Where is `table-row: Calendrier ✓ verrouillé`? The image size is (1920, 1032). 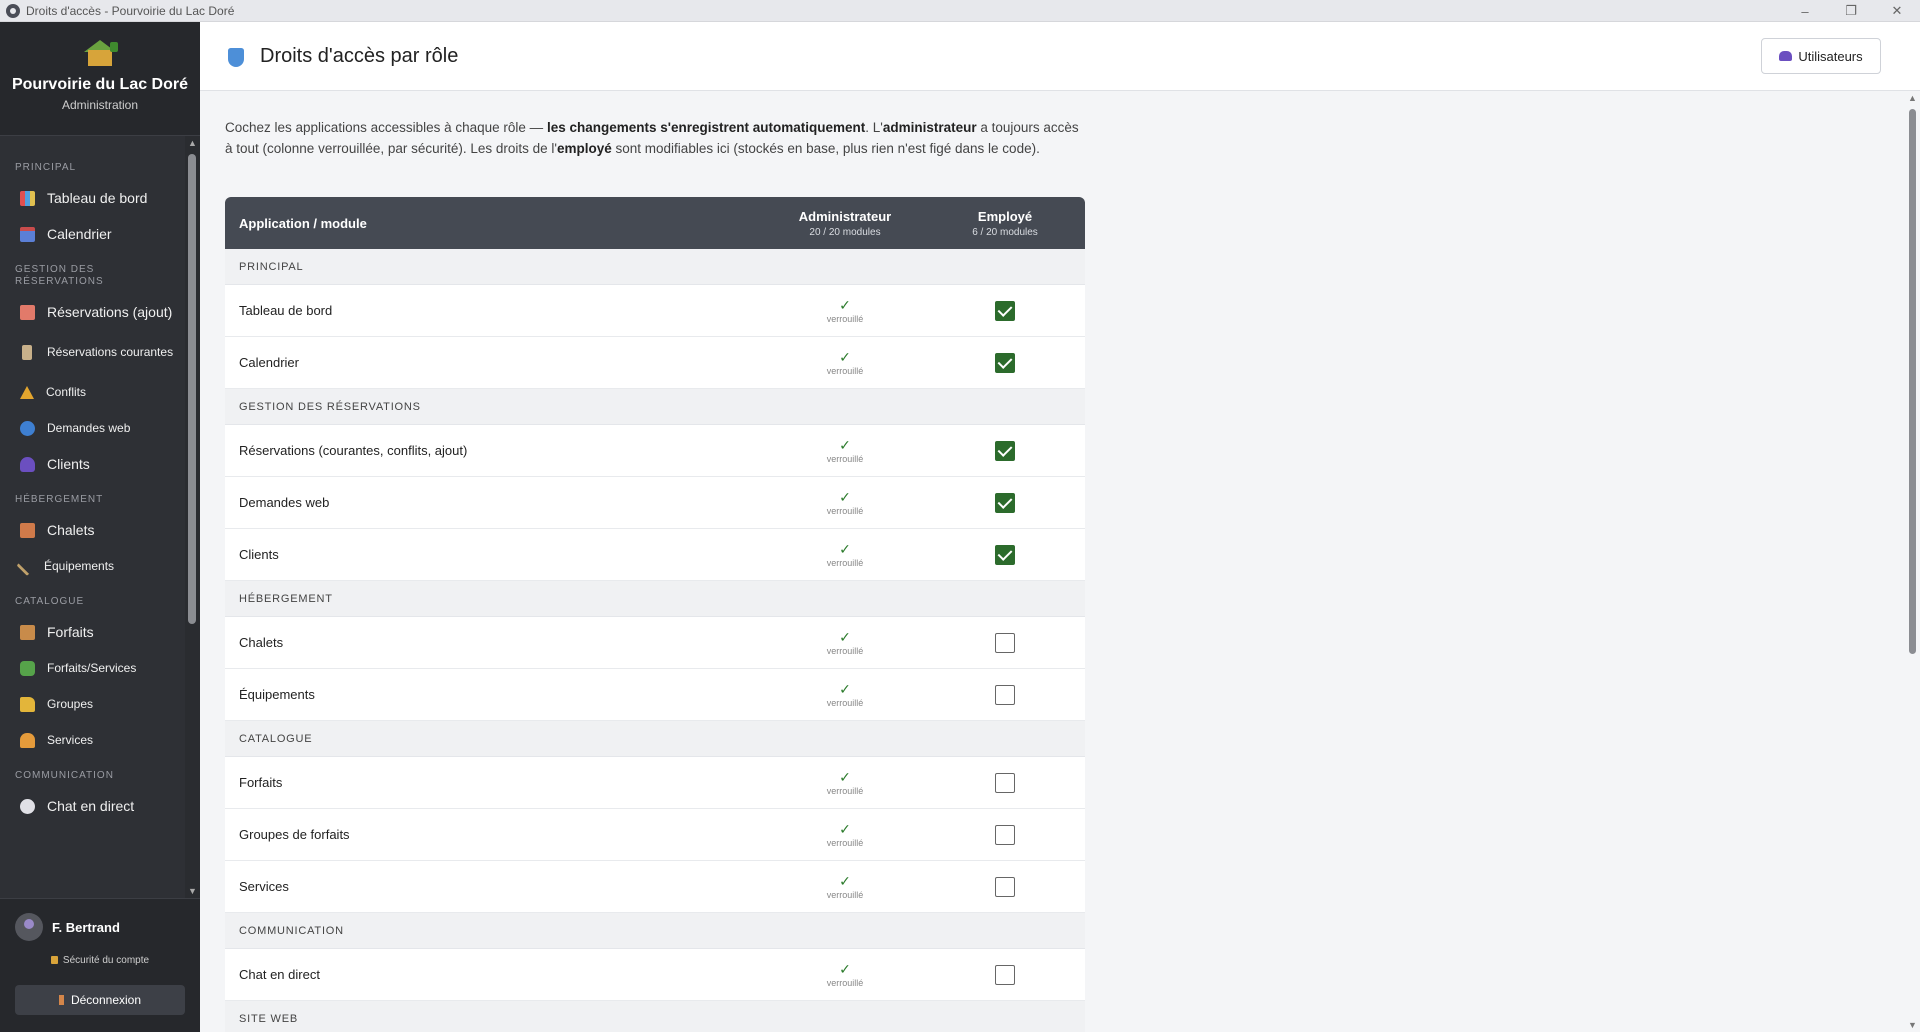
table-row: Calendrier ✓ verrouillé is located at coordinates (655, 363).